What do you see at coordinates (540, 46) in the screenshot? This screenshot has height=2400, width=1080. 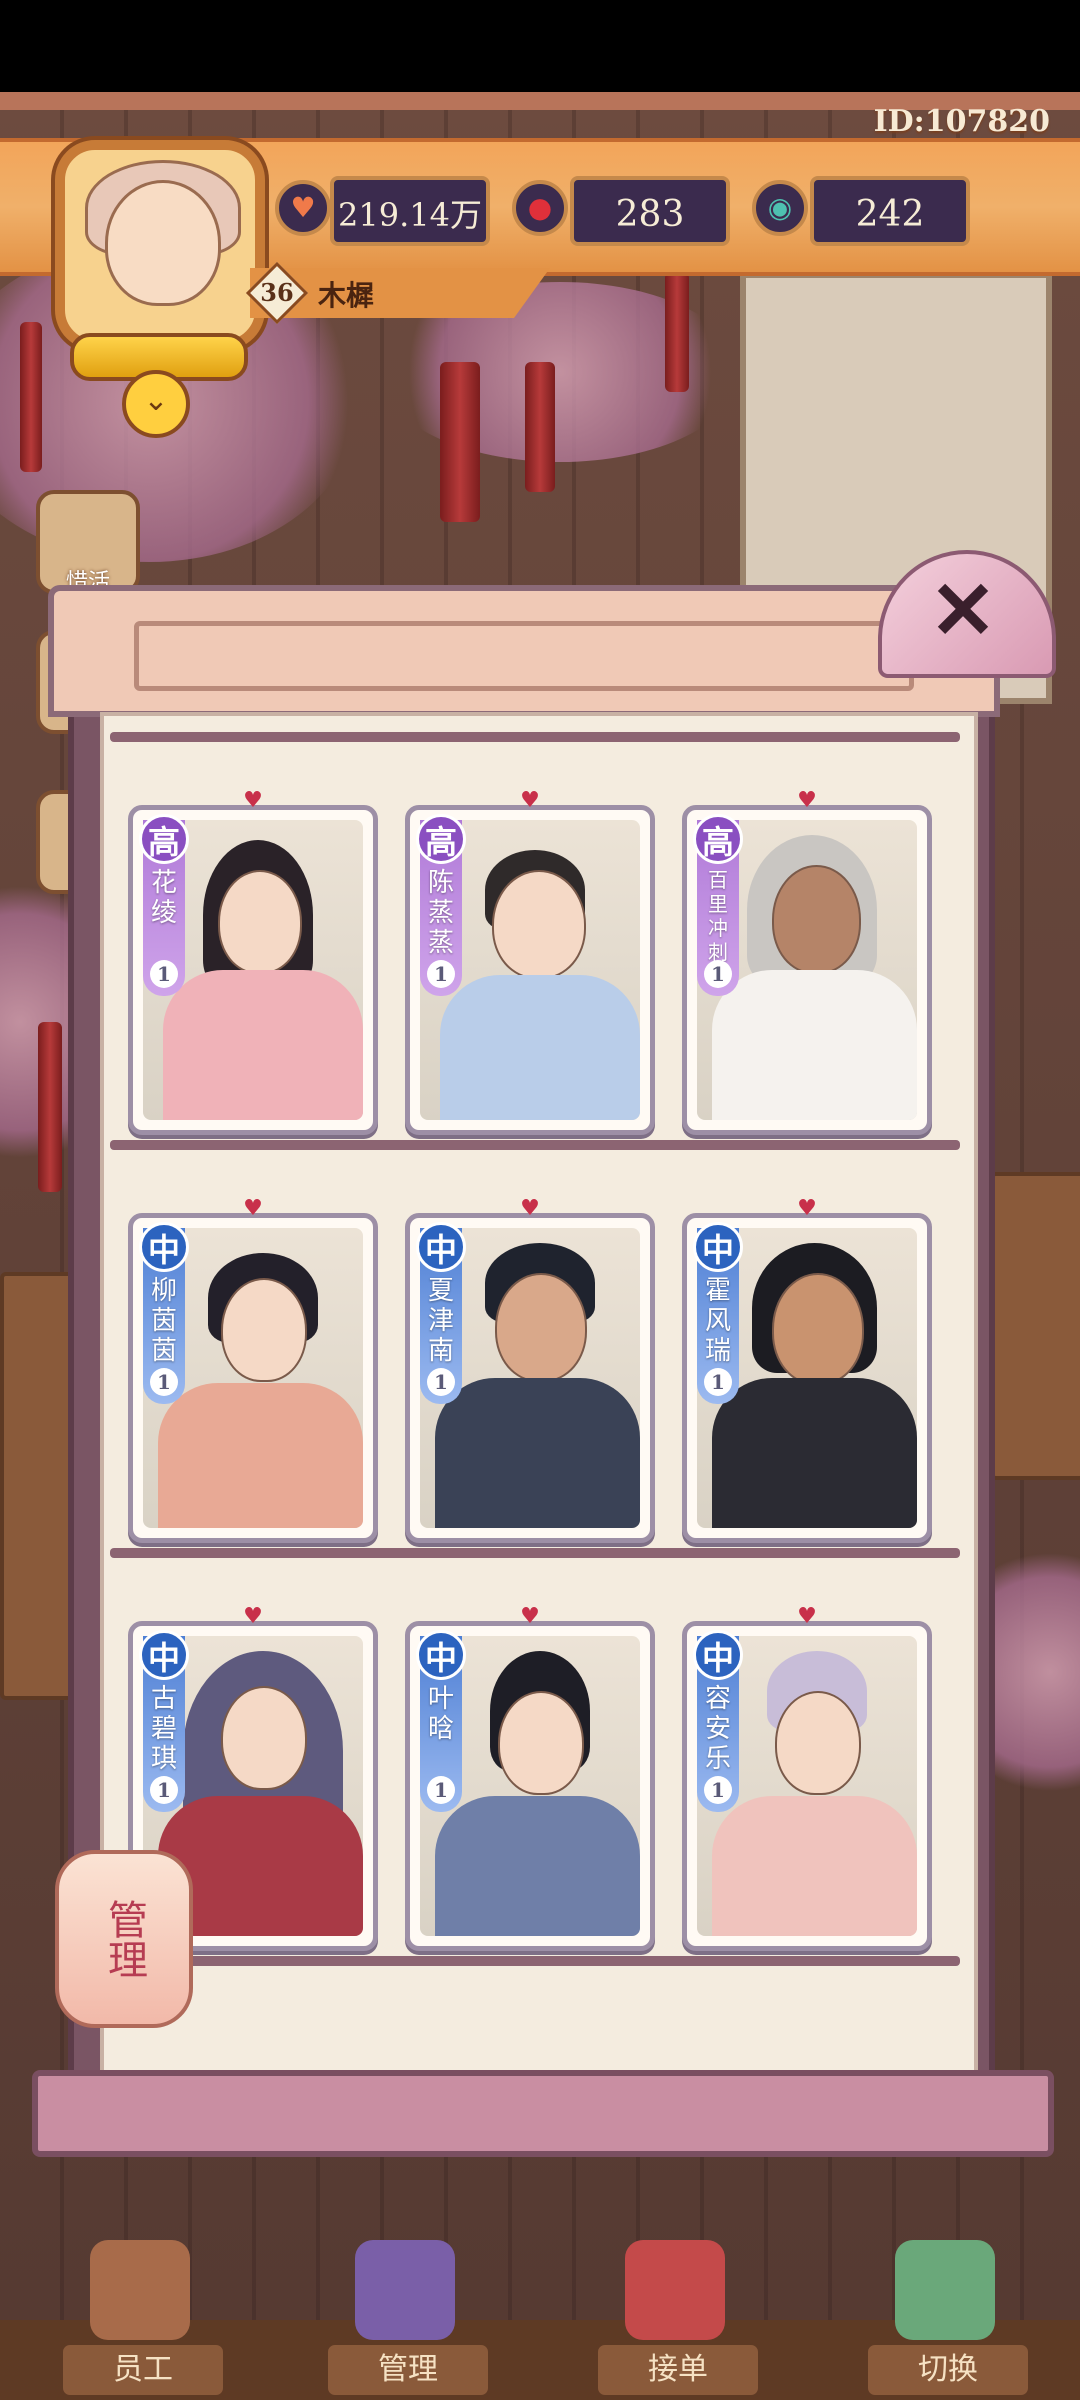 I see `status-bar` at bounding box center [540, 46].